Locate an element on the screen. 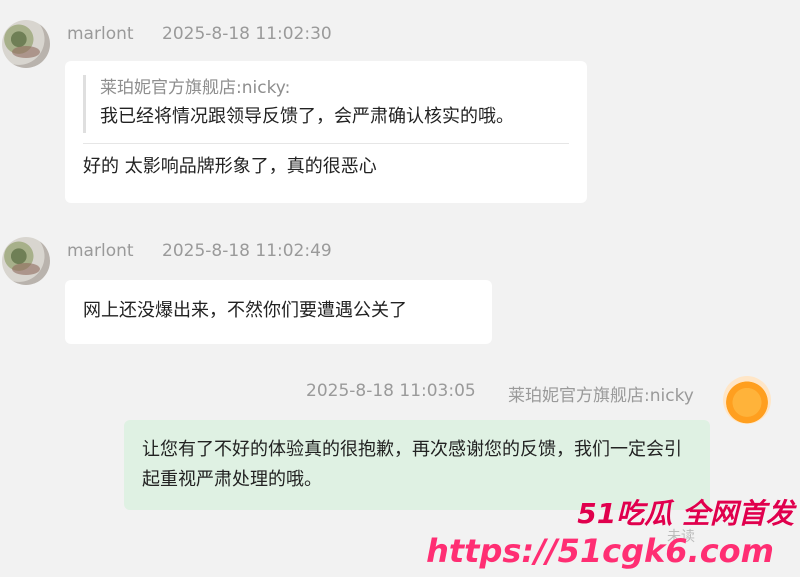 The width and height of the screenshot is (800, 577). watermark-title: 51吃瓜 全网首发 is located at coordinates (685, 513).